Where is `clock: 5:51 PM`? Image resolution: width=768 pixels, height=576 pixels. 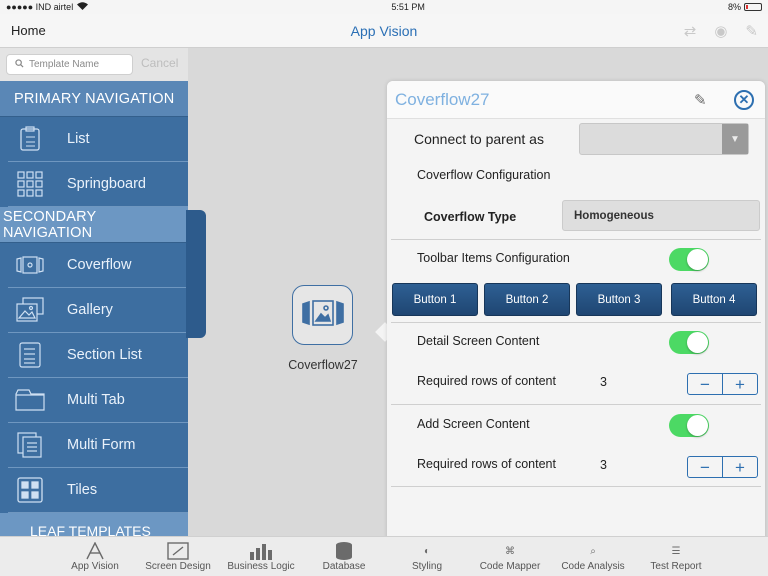
clock: 5:51 PM is located at coordinates (408, 7).